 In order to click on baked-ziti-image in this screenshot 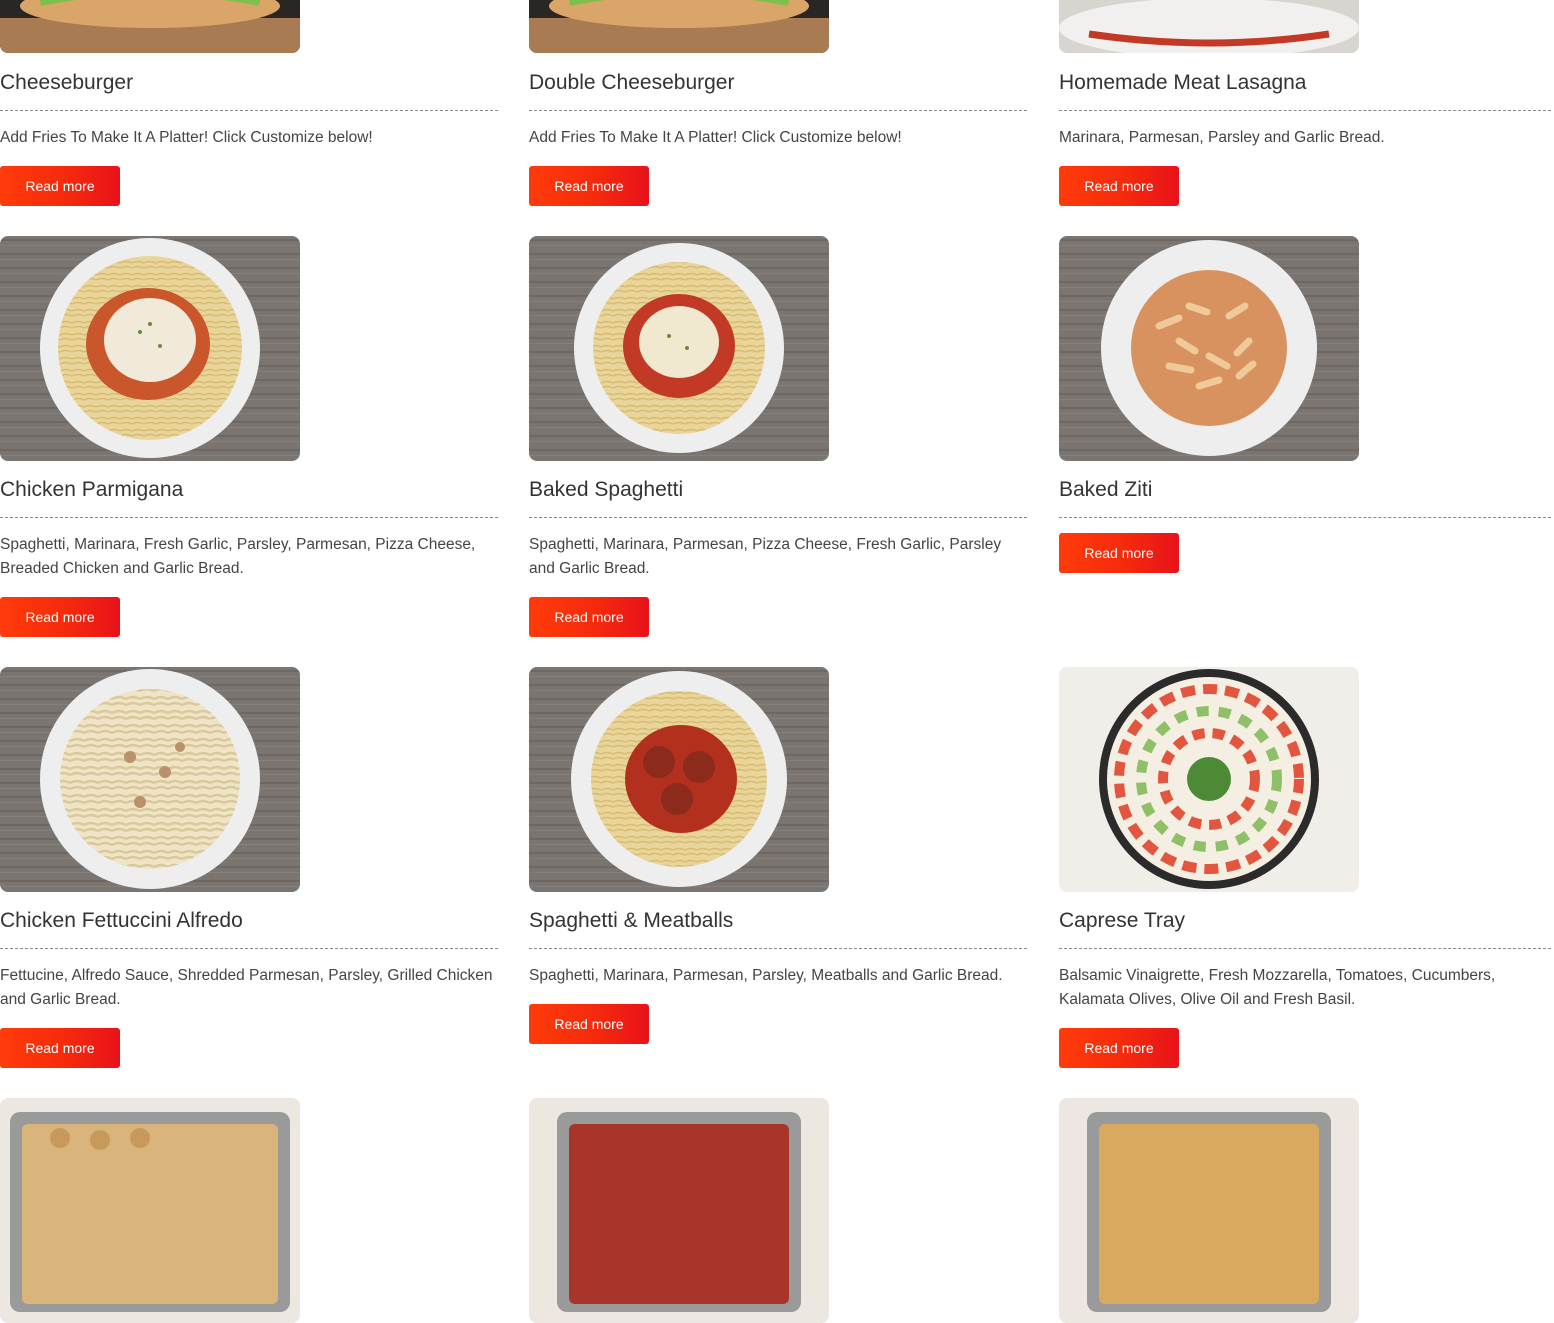, I will do `click(1209, 348)`.